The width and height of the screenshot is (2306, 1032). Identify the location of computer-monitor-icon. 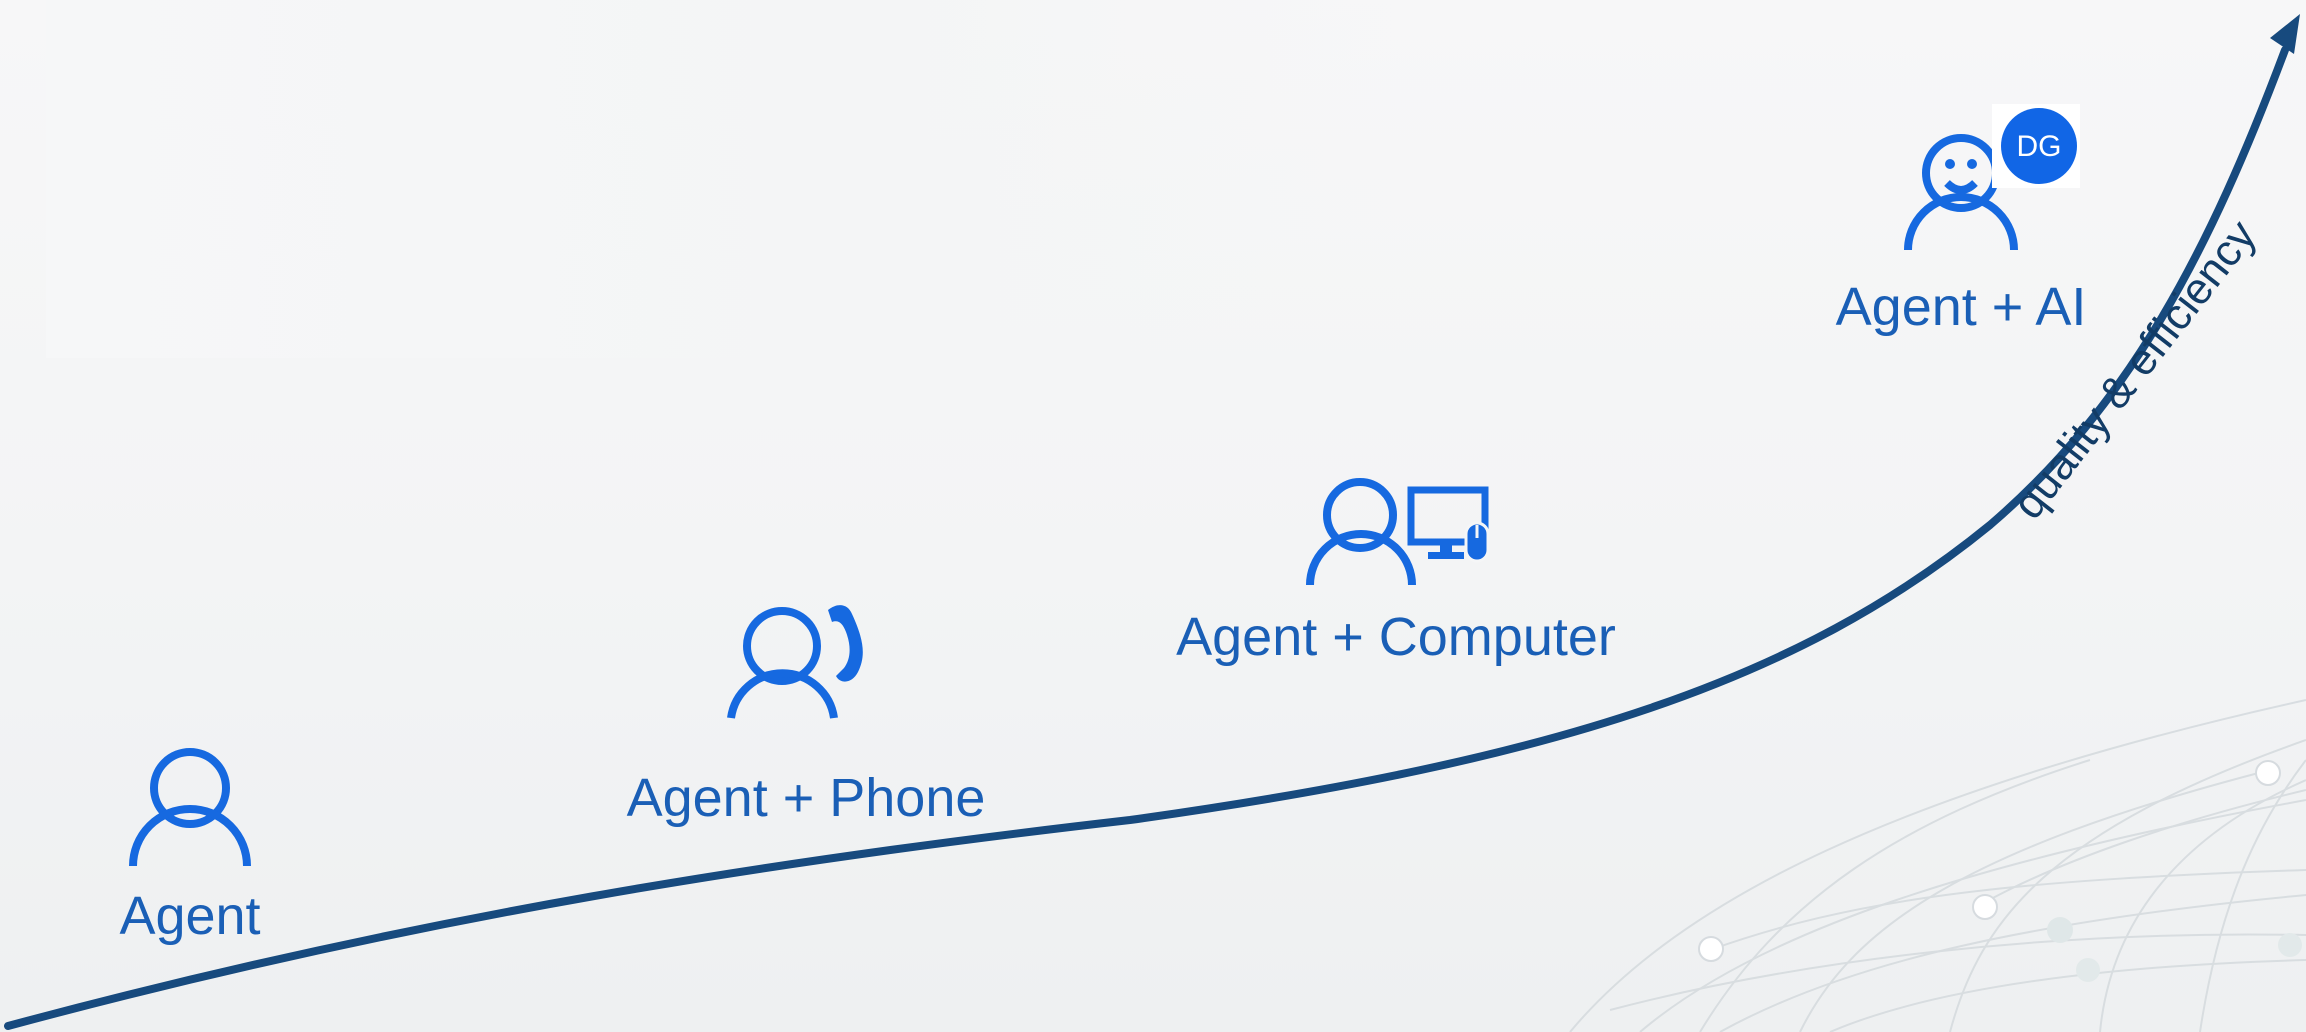
(1448, 524).